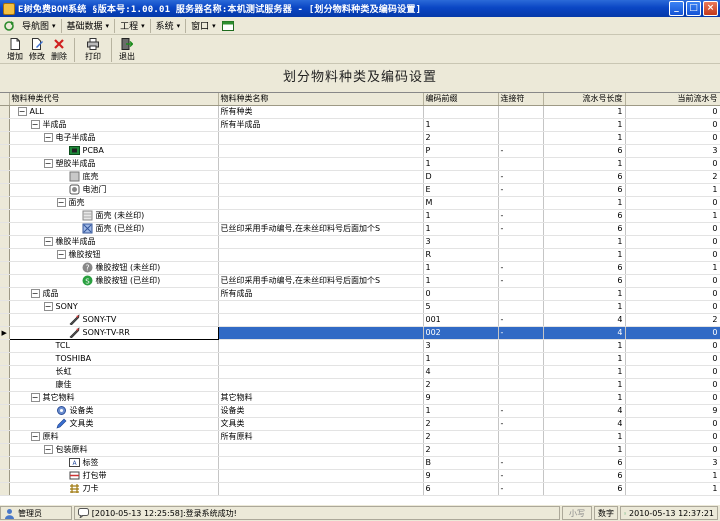  Describe the element at coordinates (461, 151) in the screenshot. I see `cell-code-prefix: P` at that location.